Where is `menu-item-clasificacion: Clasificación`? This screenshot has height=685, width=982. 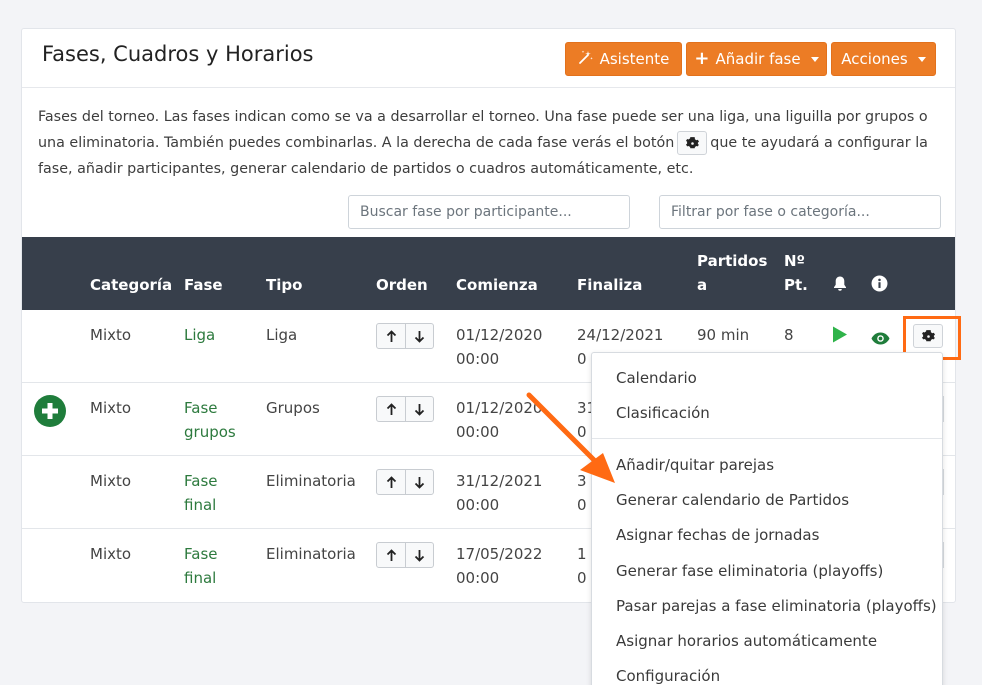 menu-item-clasificacion: Clasificación is located at coordinates (663, 413).